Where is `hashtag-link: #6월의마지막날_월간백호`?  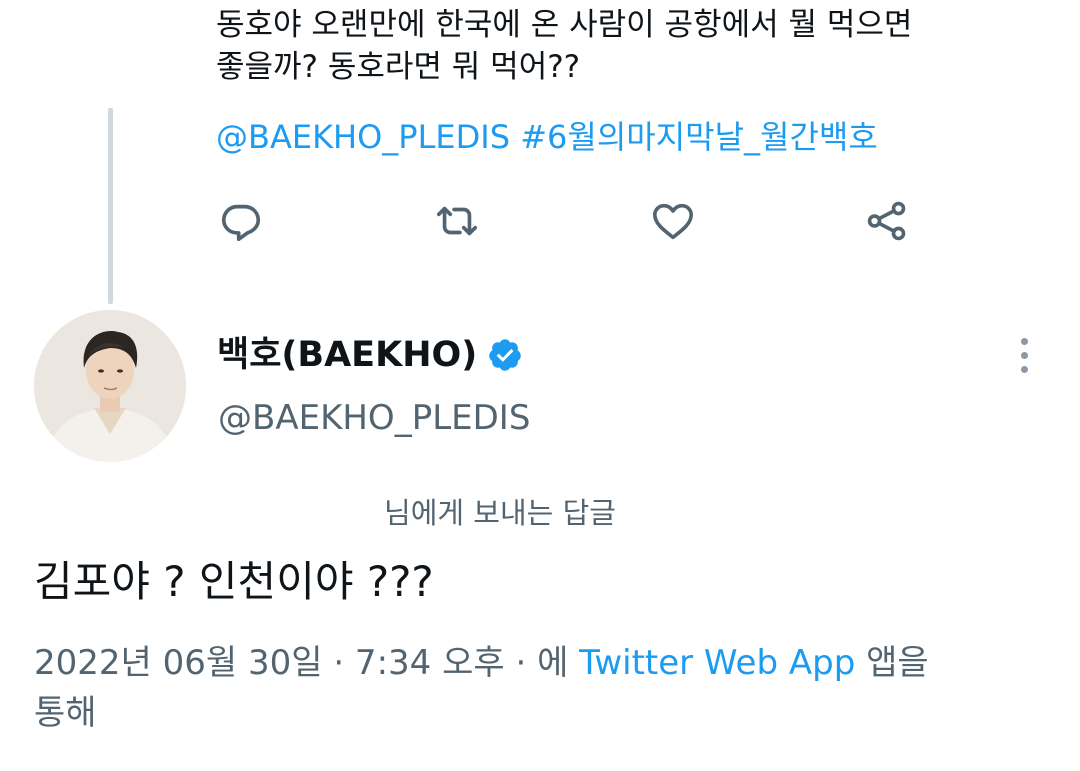 hashtag-link: #6월의마지막날_월간백호 is located at coordinates (699, 137).